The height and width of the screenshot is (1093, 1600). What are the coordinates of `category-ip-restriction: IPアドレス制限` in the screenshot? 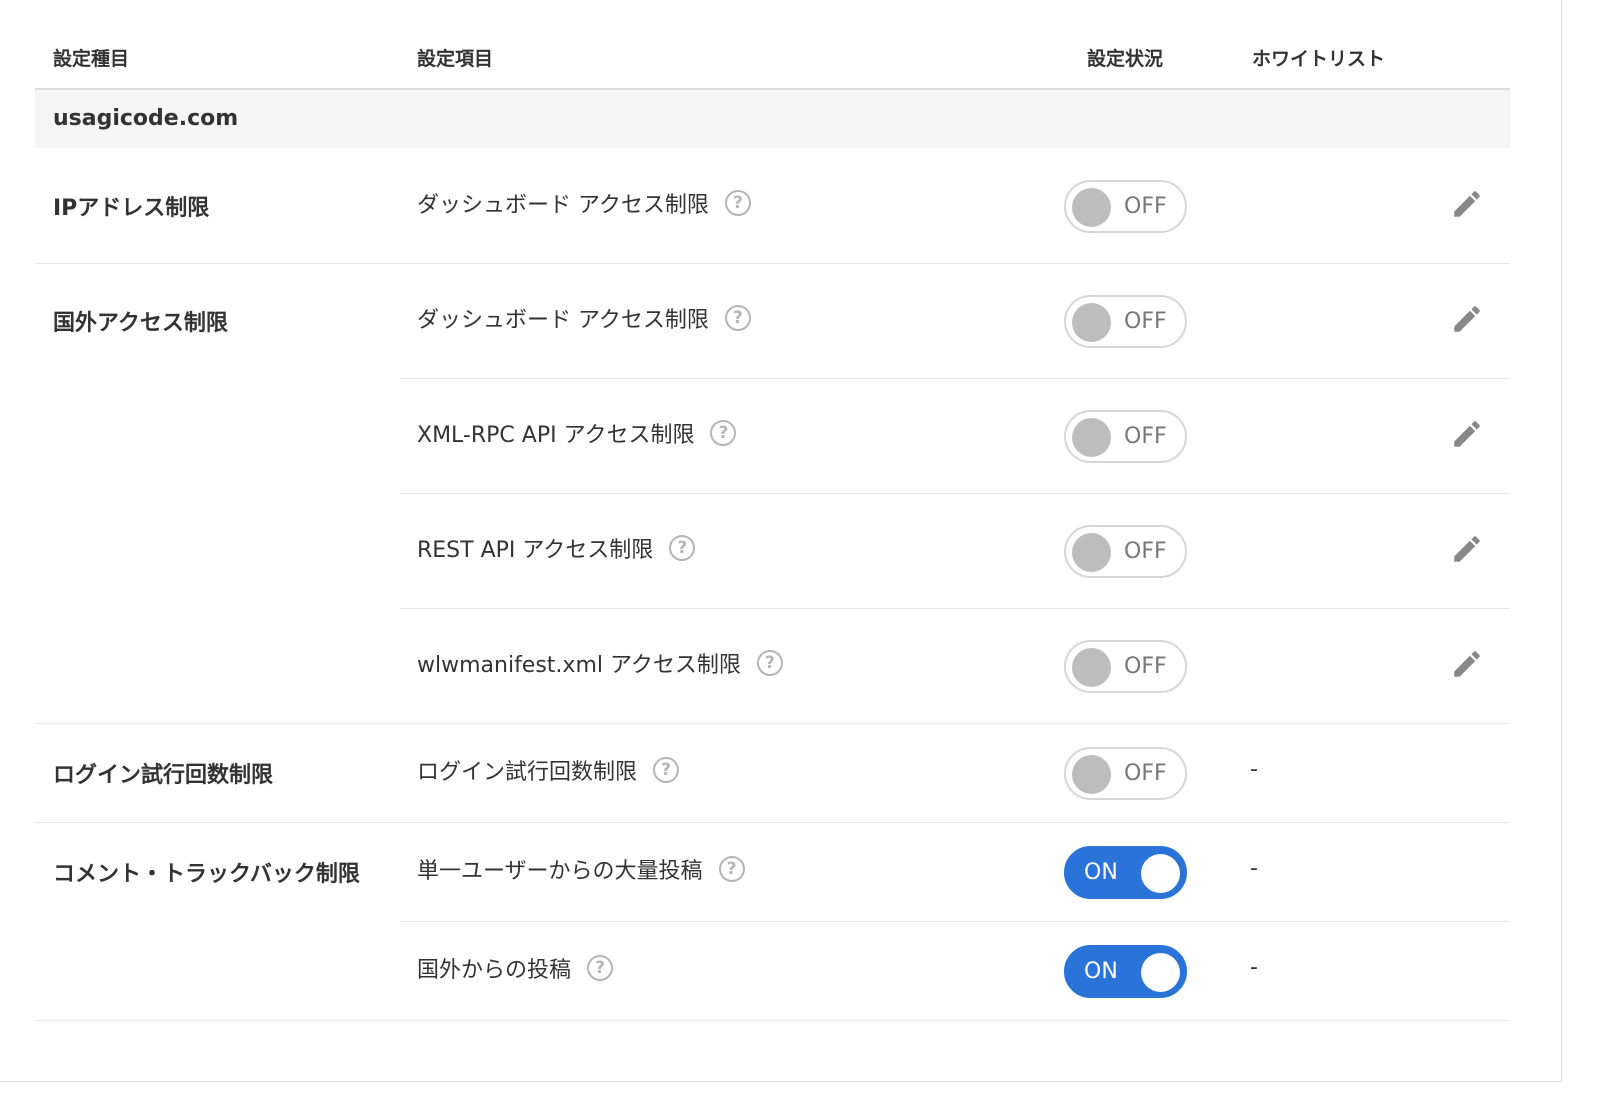 It's located at (131, 208).